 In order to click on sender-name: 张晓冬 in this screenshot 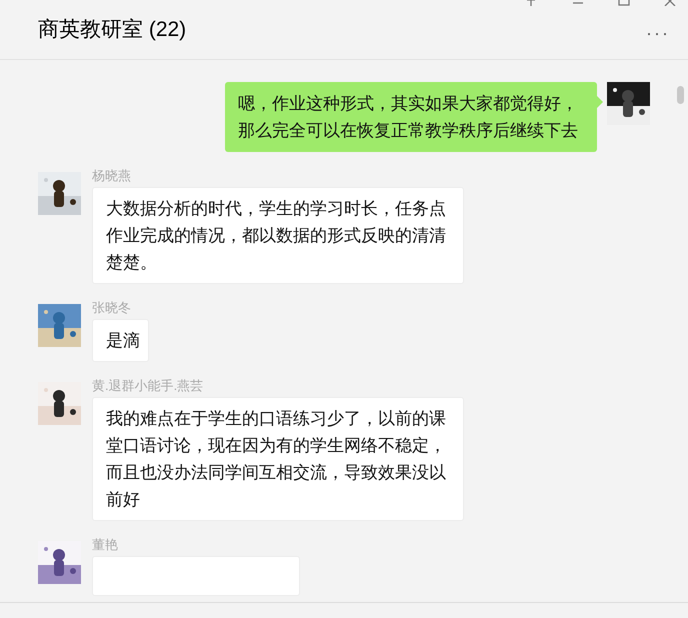, I will do `click(111, 307)`.